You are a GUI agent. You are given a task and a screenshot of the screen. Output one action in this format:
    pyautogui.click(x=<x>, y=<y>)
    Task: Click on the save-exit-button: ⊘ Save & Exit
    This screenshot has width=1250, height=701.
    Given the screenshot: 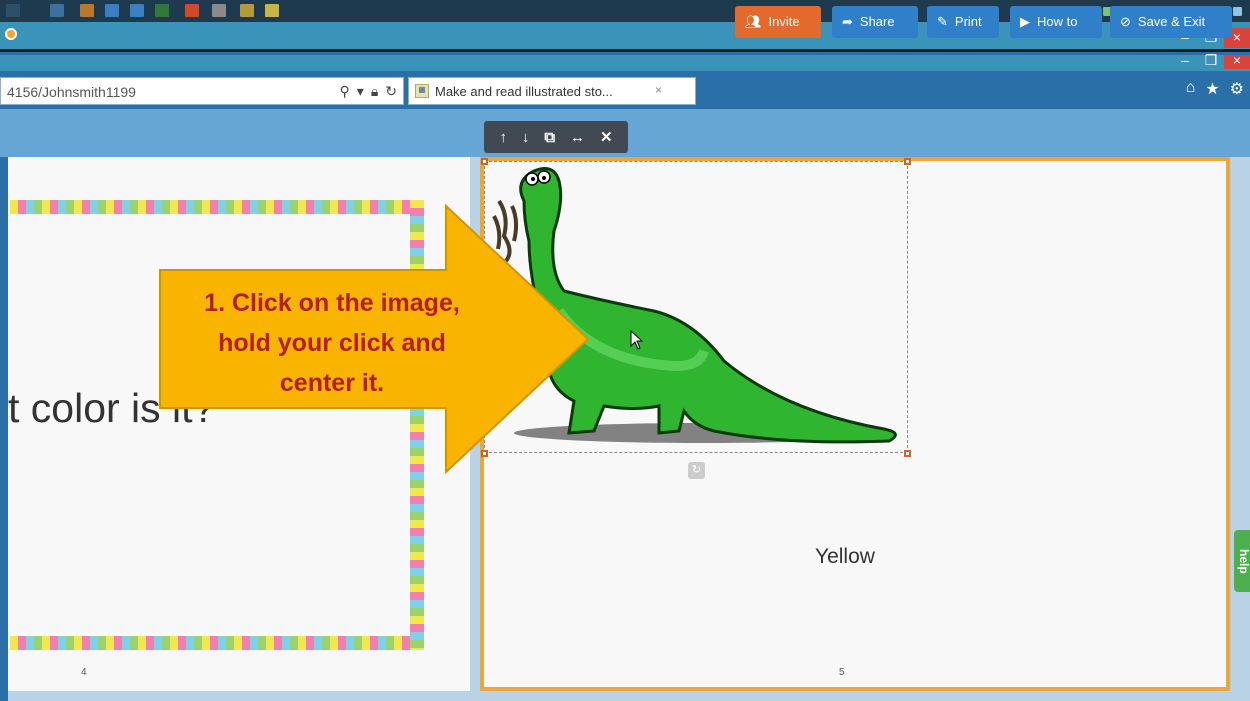 What is the action you would take?
    pyautogui.click(x=1171, y=22)
    